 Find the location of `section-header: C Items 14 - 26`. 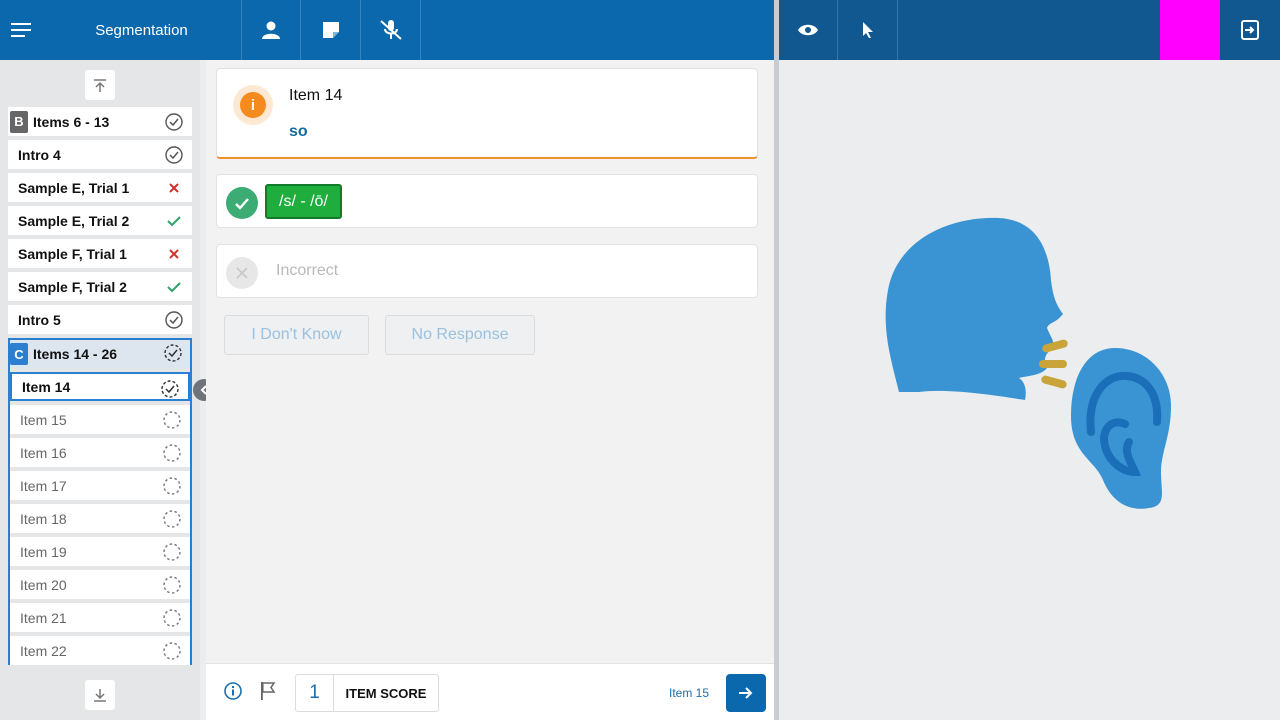

section-header: C Items 14 - 26 is located at coordinates (100, 354).